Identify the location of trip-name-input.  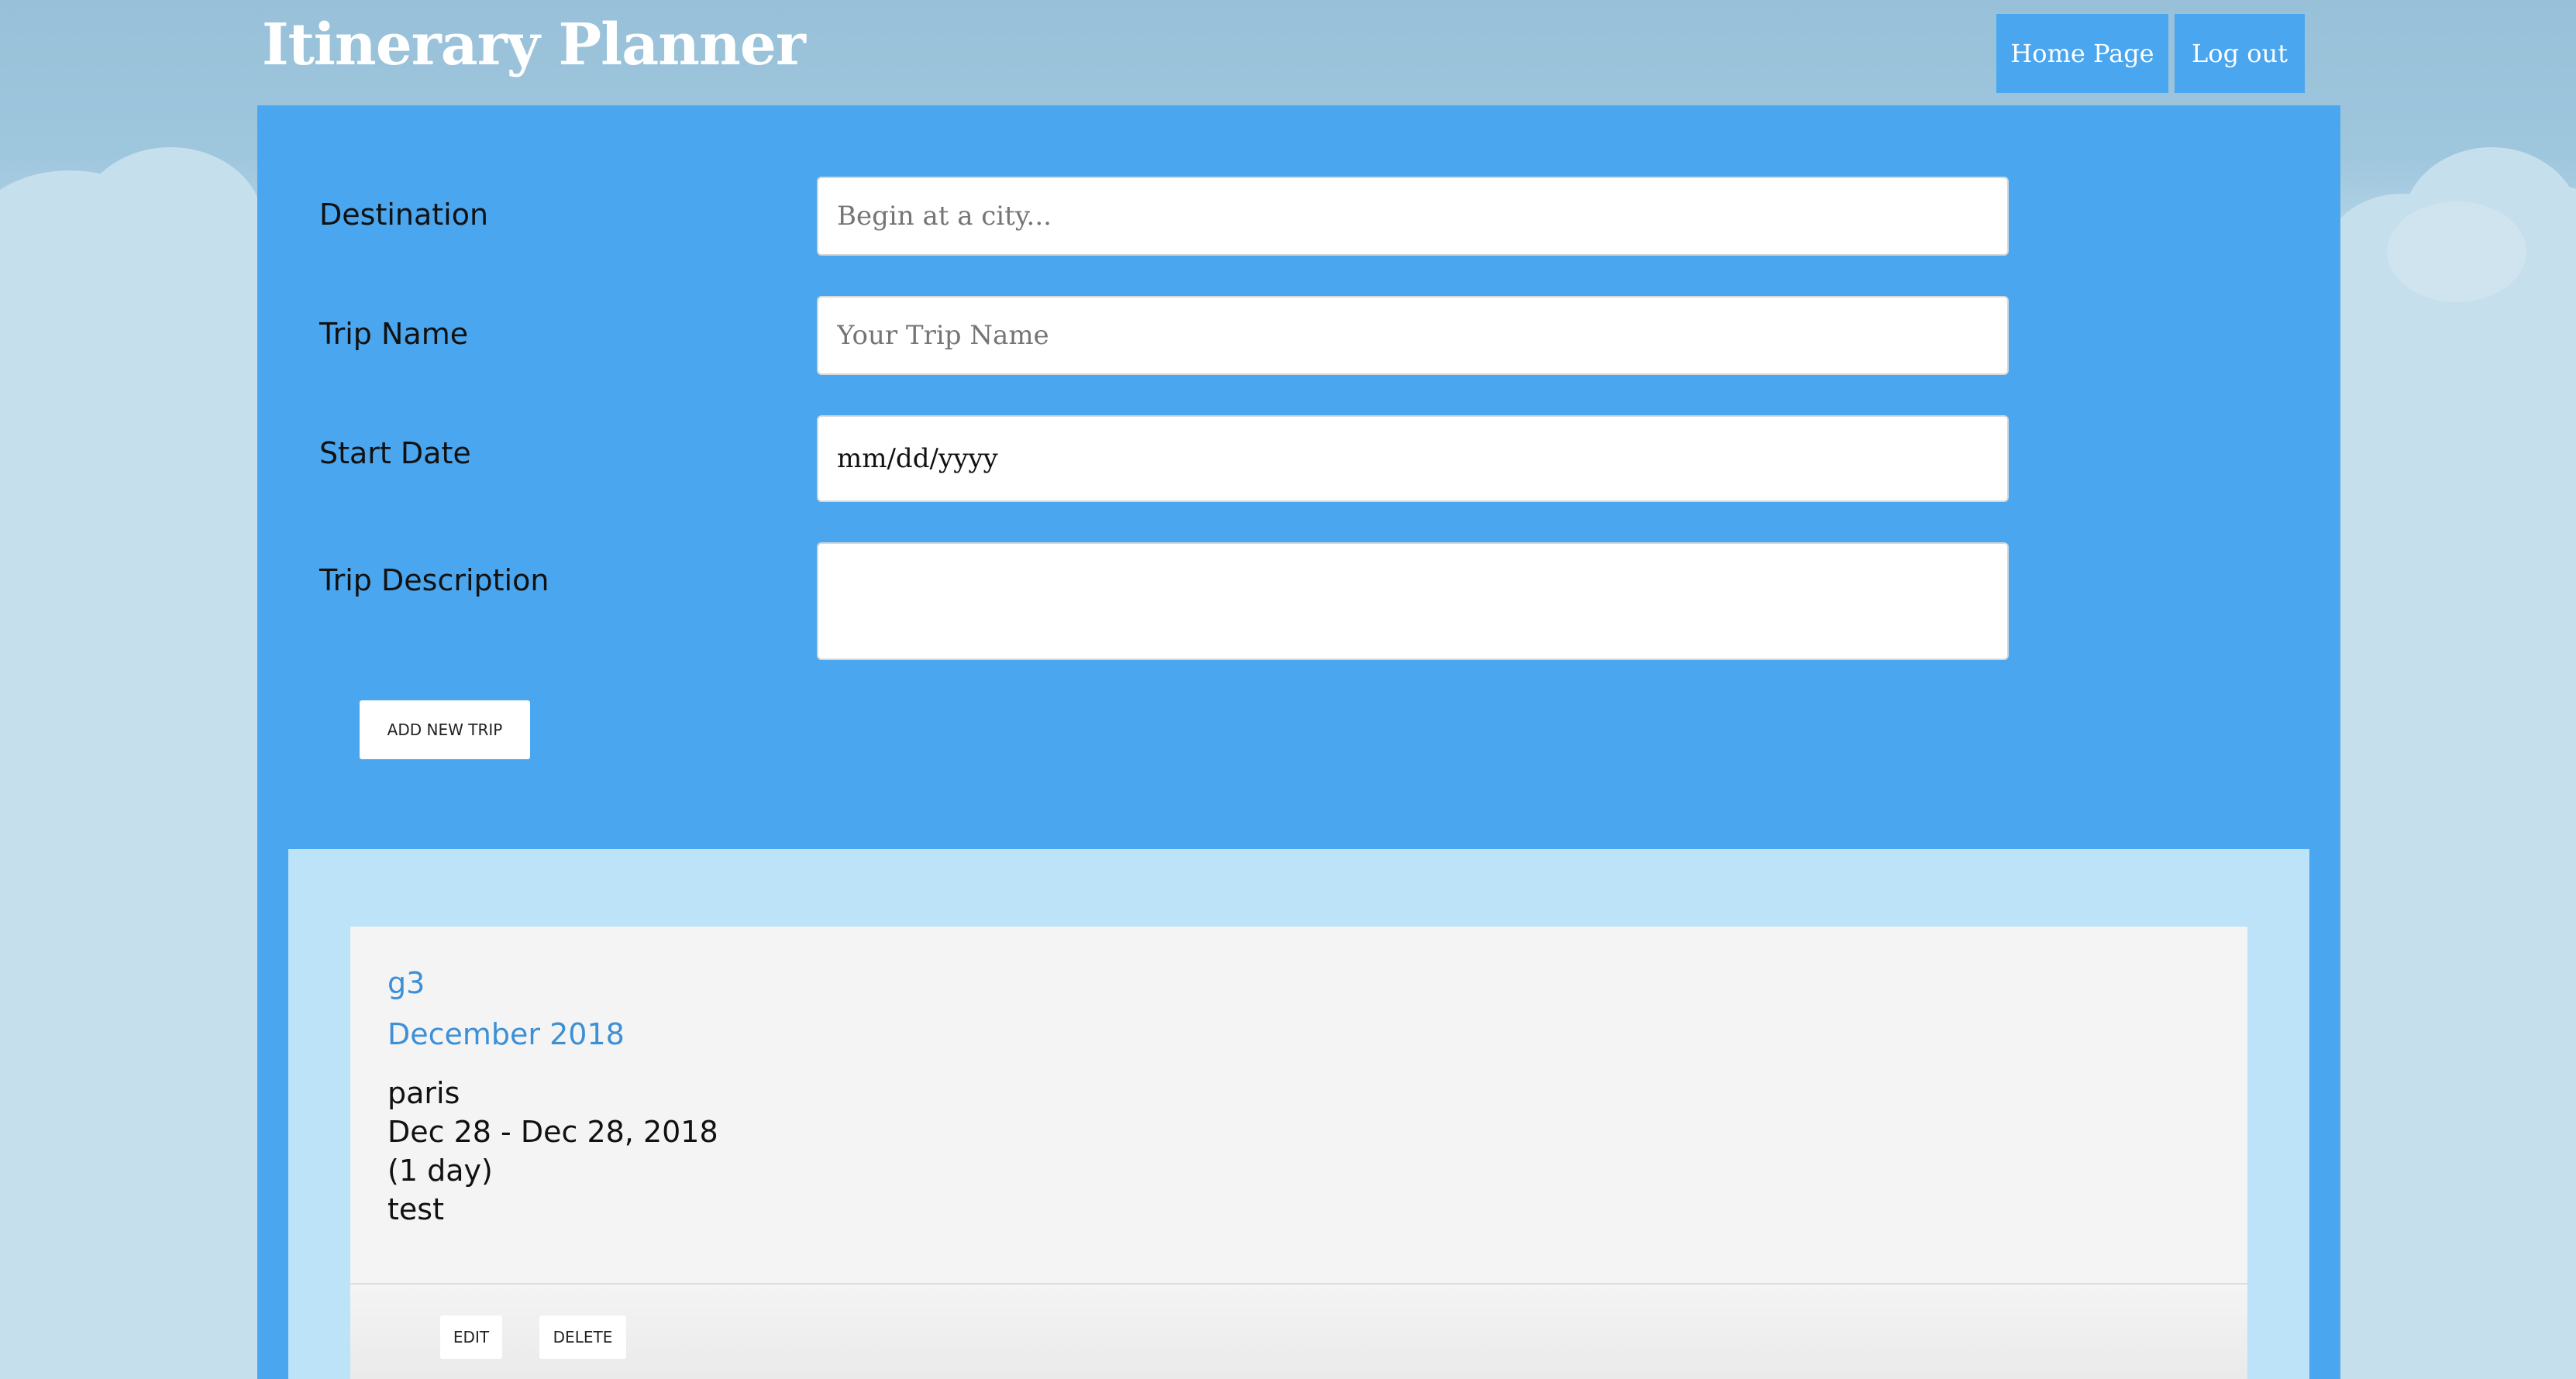
(1413, 335).